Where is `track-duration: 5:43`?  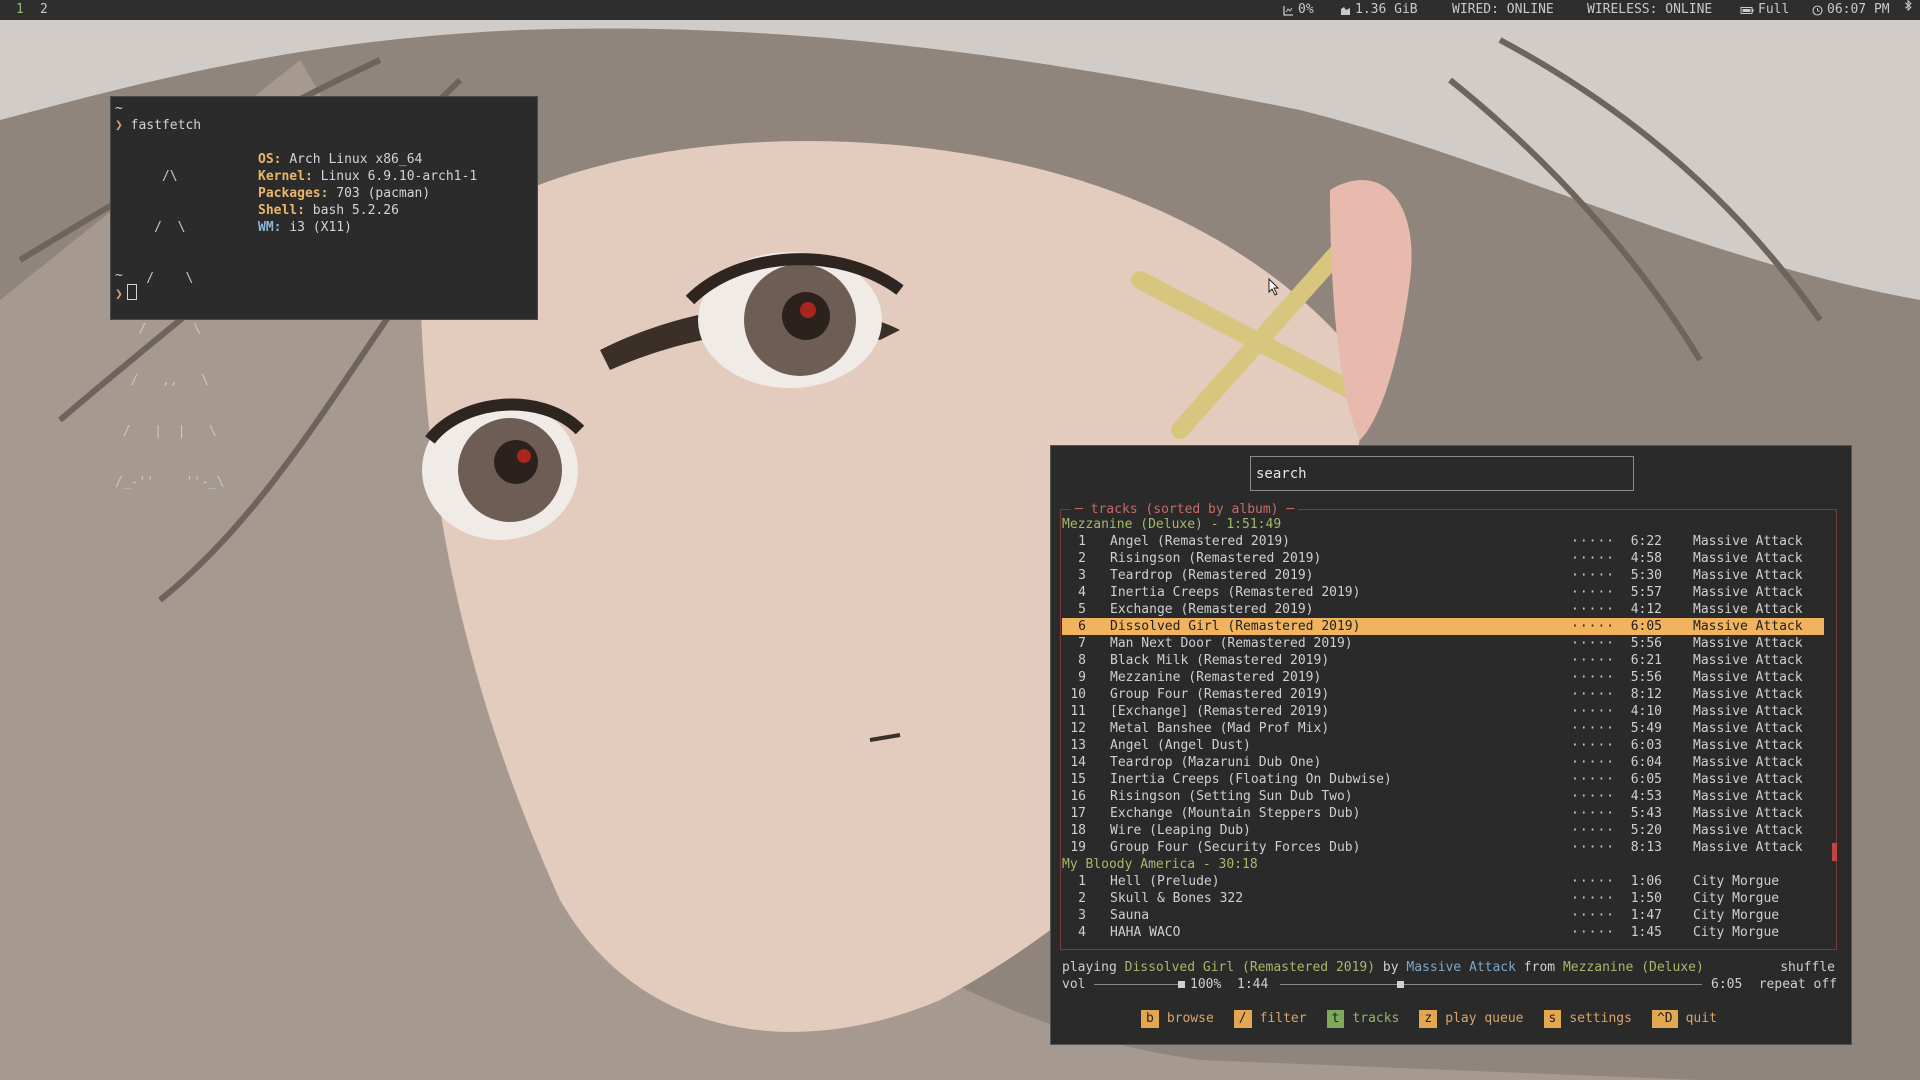
track-duration: 5:43 is located at coordinates (1646, 813).